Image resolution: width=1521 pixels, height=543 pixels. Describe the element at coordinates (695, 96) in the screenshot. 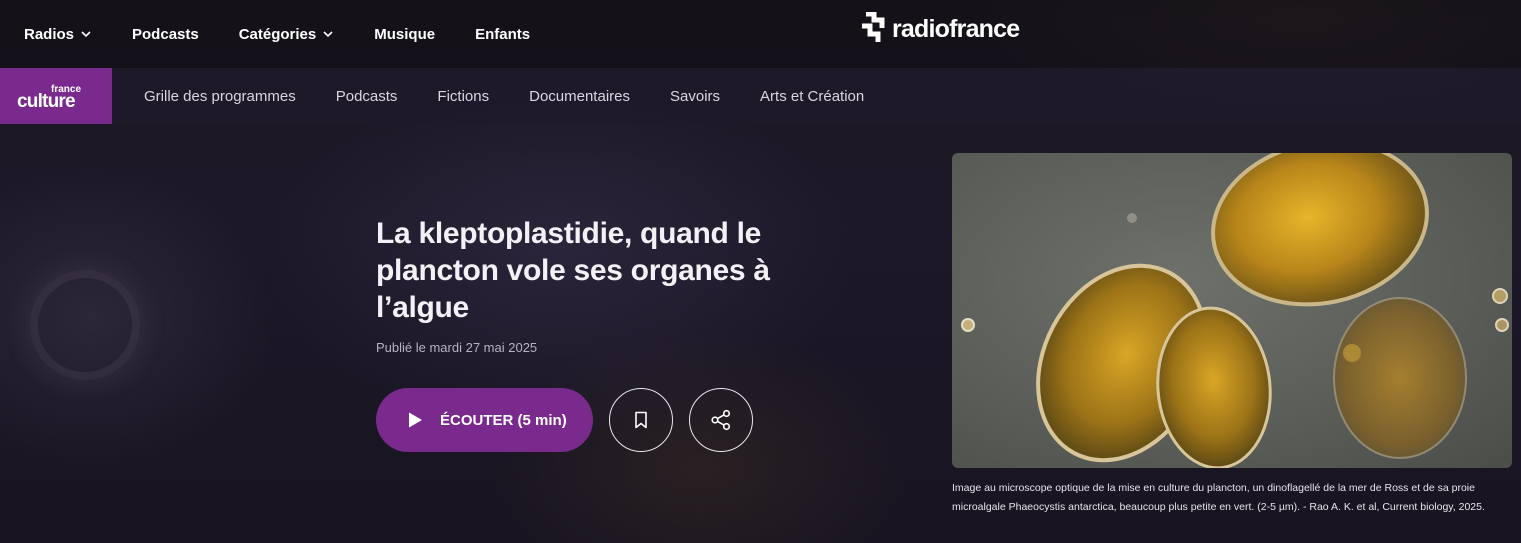

I see `station-nav-savoirs: Savoirs` at that location.